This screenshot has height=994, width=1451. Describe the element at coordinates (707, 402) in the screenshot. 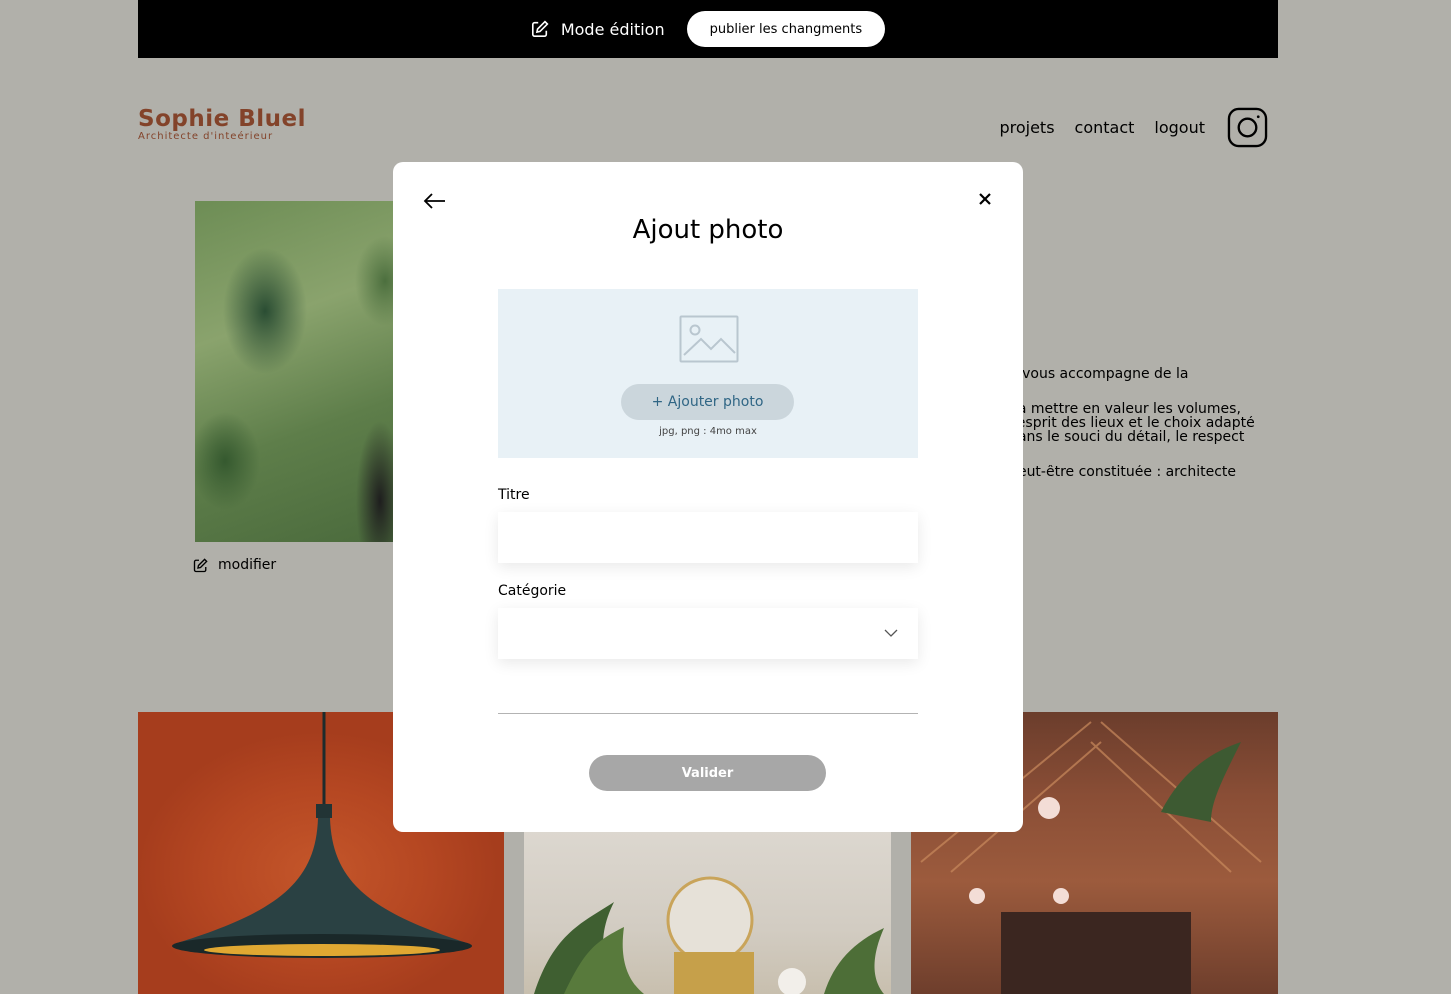

I see `add-photo-button: + Ajouter photo` at that location.